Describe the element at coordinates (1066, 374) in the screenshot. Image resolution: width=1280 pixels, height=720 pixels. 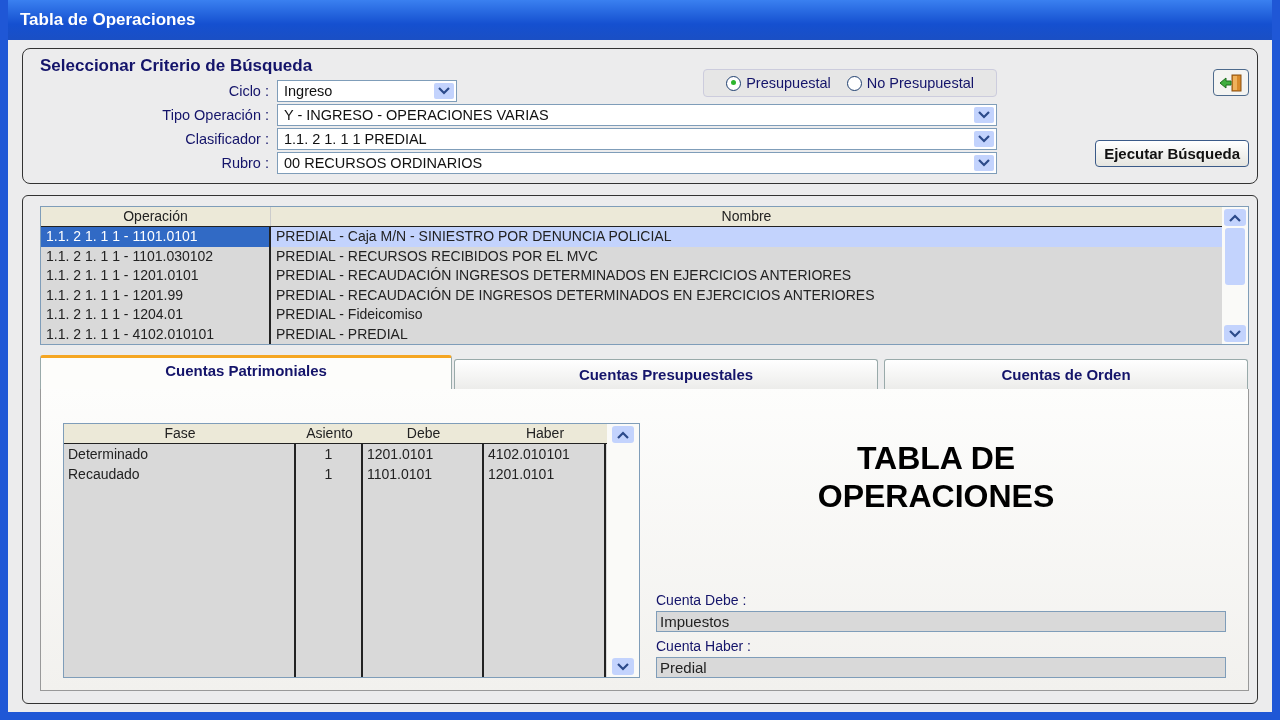
I see `tab: Cuentas de Orden` at that location.